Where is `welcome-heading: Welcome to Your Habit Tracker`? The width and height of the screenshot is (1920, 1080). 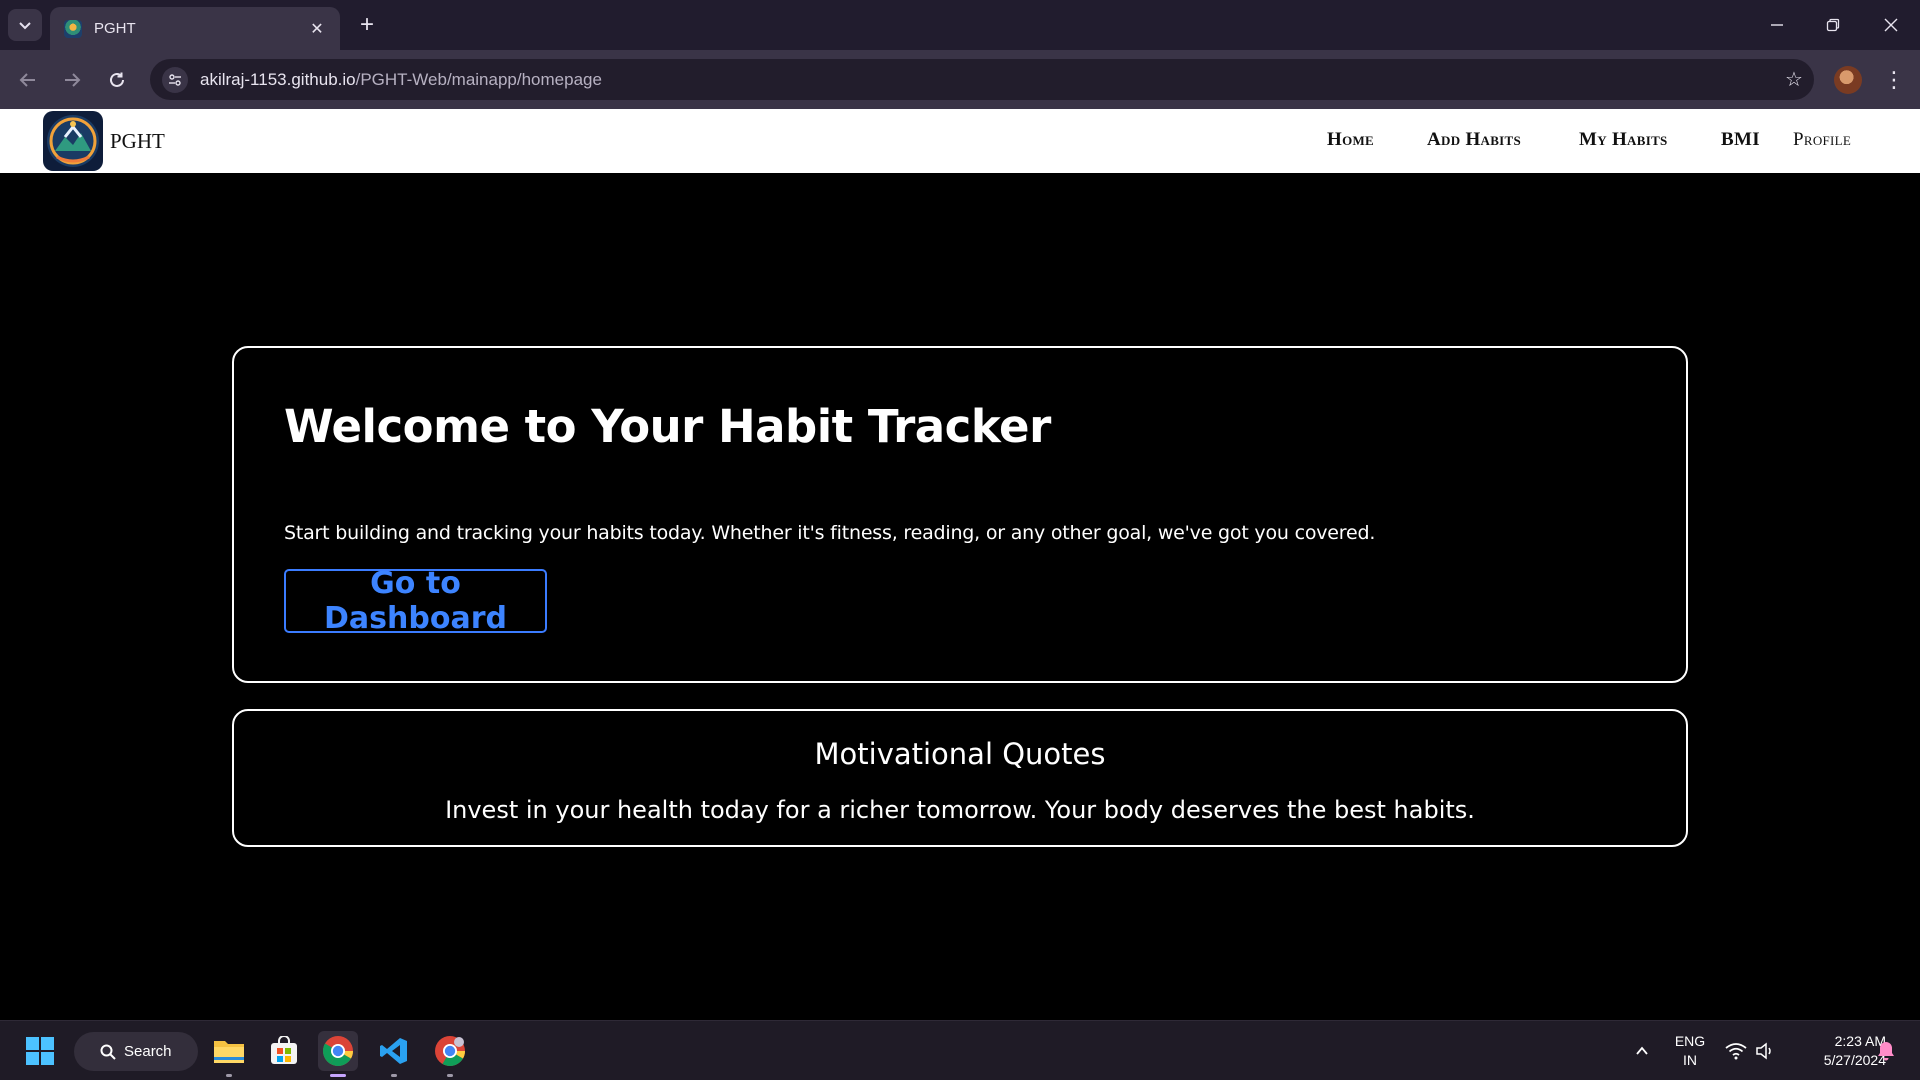 welcome-heading: Welcome to Your Habit Tracker is located at coordinates (667, 426).